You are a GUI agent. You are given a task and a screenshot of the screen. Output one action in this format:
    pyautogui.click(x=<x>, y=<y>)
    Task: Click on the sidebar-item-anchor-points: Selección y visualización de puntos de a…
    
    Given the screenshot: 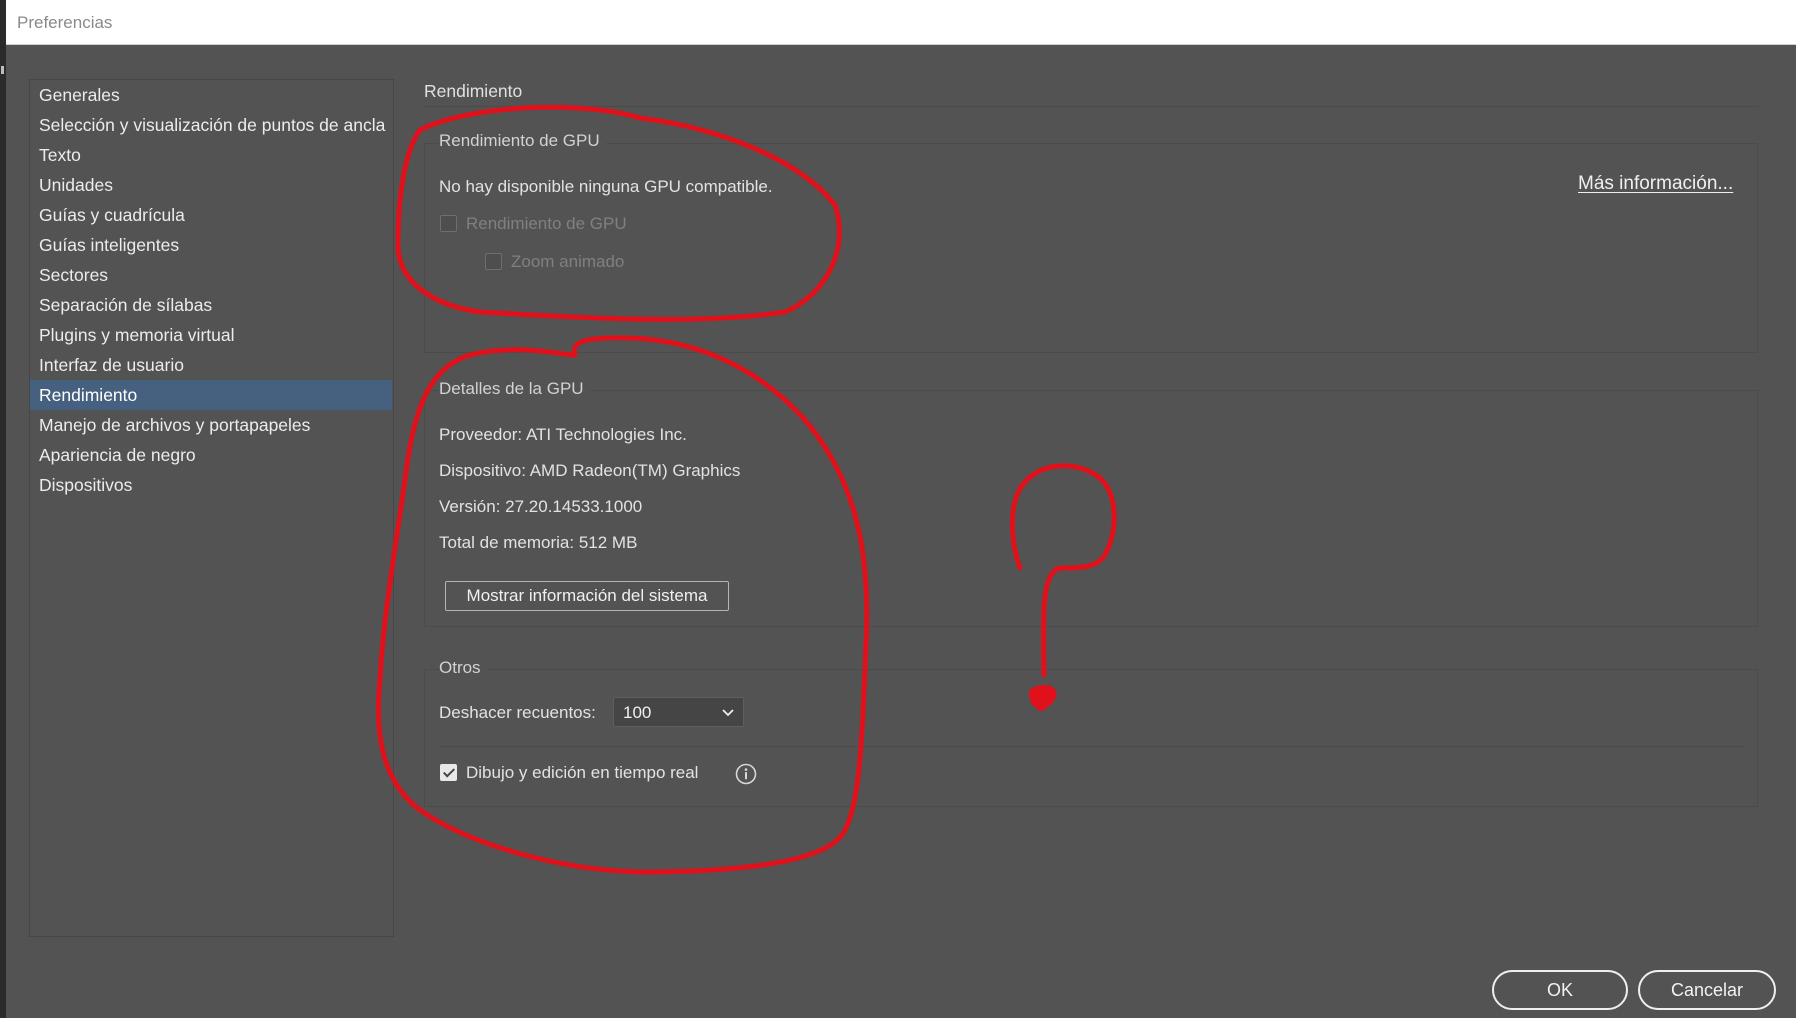 What is the action you would take?
    pyautogui.click(x=211, y=125)
    